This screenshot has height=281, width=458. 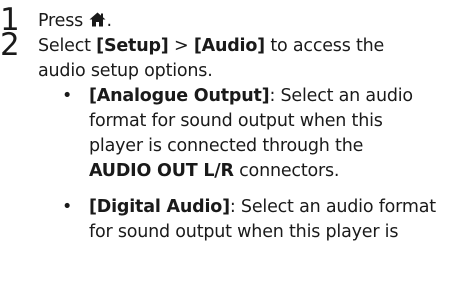 What do you see at coordinates (97, 19) in the screenshot?
I see `home-icon` at bounding box center [97, 19].